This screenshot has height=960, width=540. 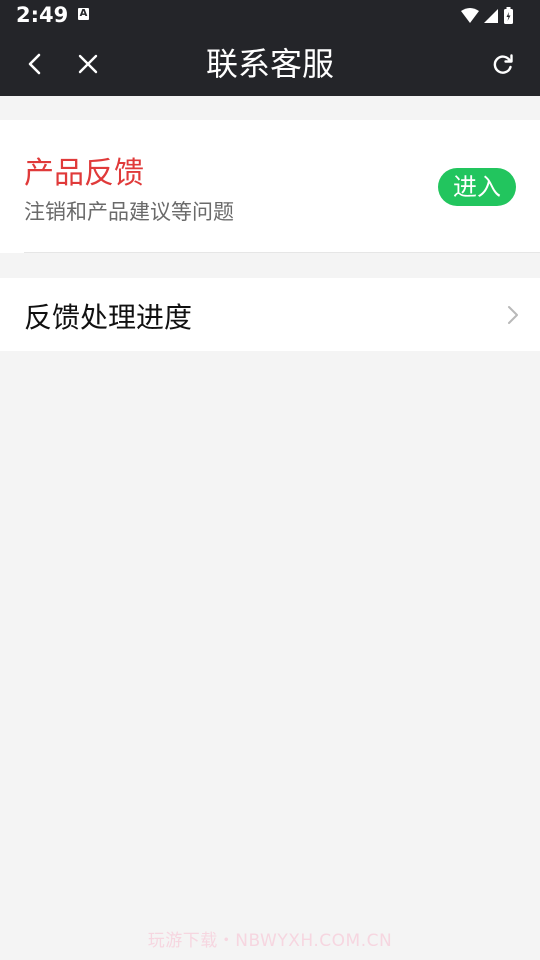 What do you see at coordinates (42, 15) in the screenshot?
I see `status-time: 2:49` at bounding box center [42, 15].